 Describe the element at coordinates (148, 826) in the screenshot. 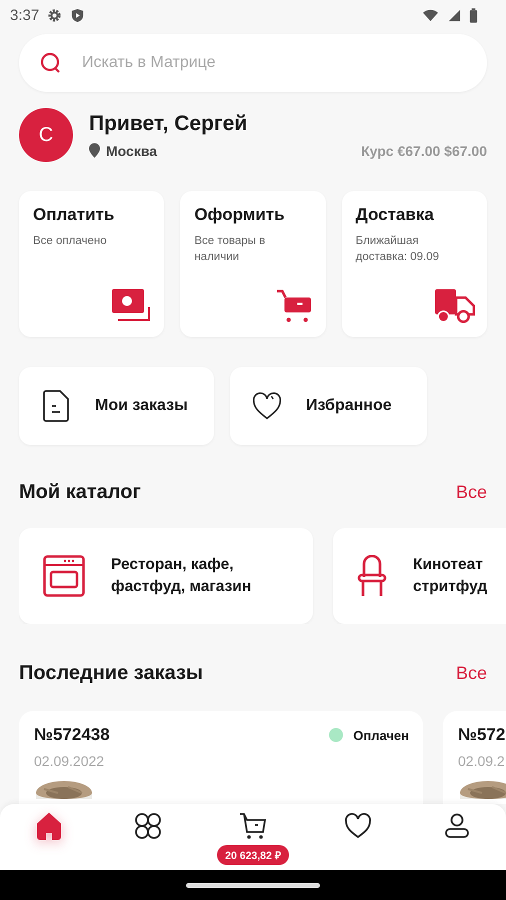

I see `grid-icon` at that location.